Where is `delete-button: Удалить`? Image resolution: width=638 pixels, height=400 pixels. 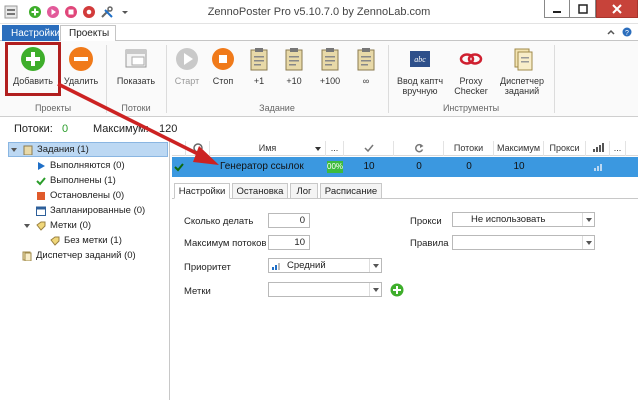 delete-button: Удалить is located at coordinates (81, 65).